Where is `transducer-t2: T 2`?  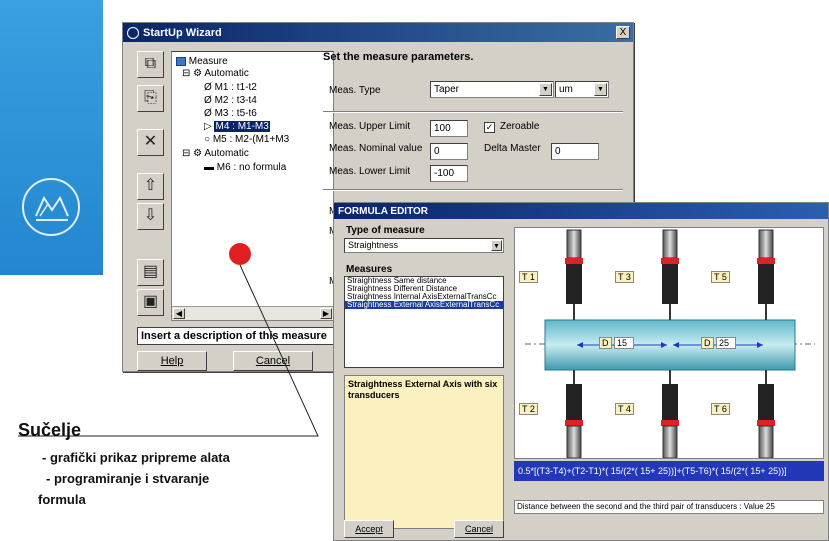
transducer-t2: T 2 is located at coordinates (528, 409).